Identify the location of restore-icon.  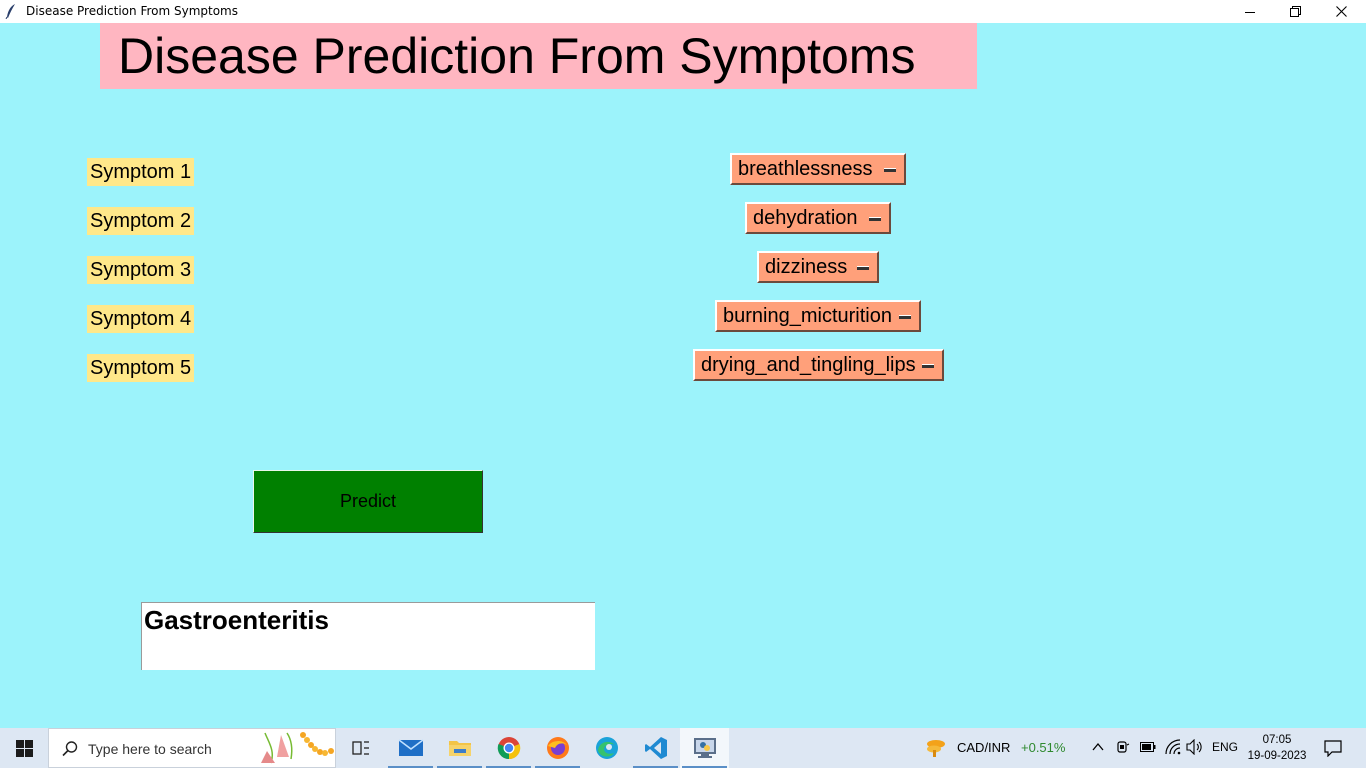
(1295, 11).